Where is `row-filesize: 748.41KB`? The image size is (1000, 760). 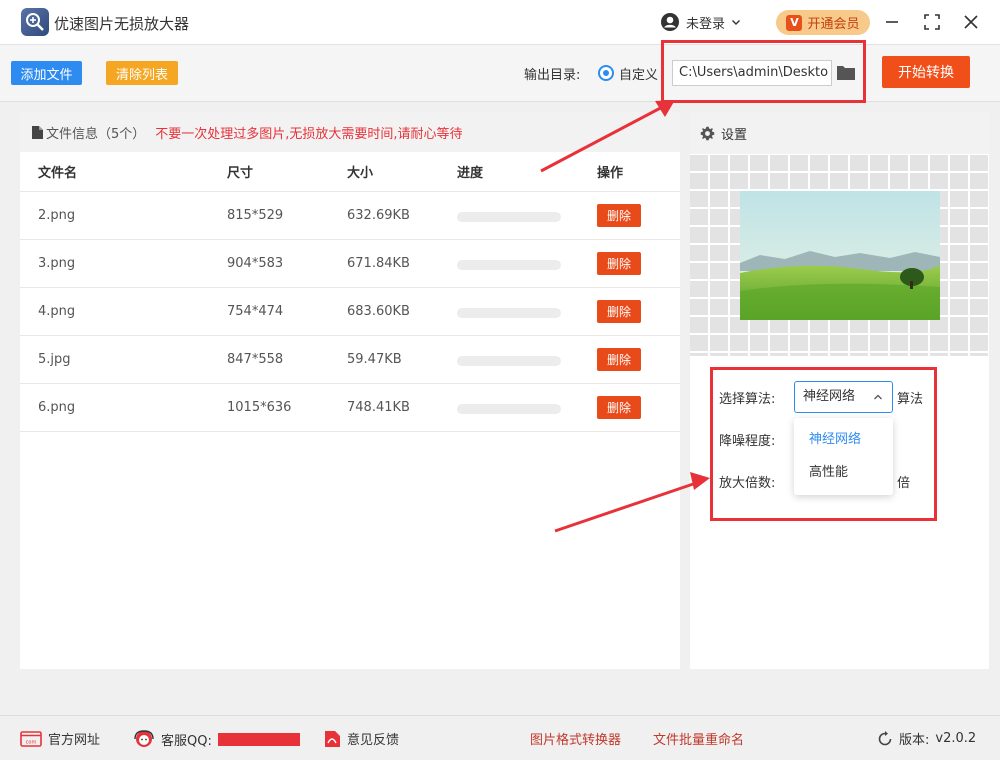 row-filesize: 748.41KB is located at coordinates (378, 407).